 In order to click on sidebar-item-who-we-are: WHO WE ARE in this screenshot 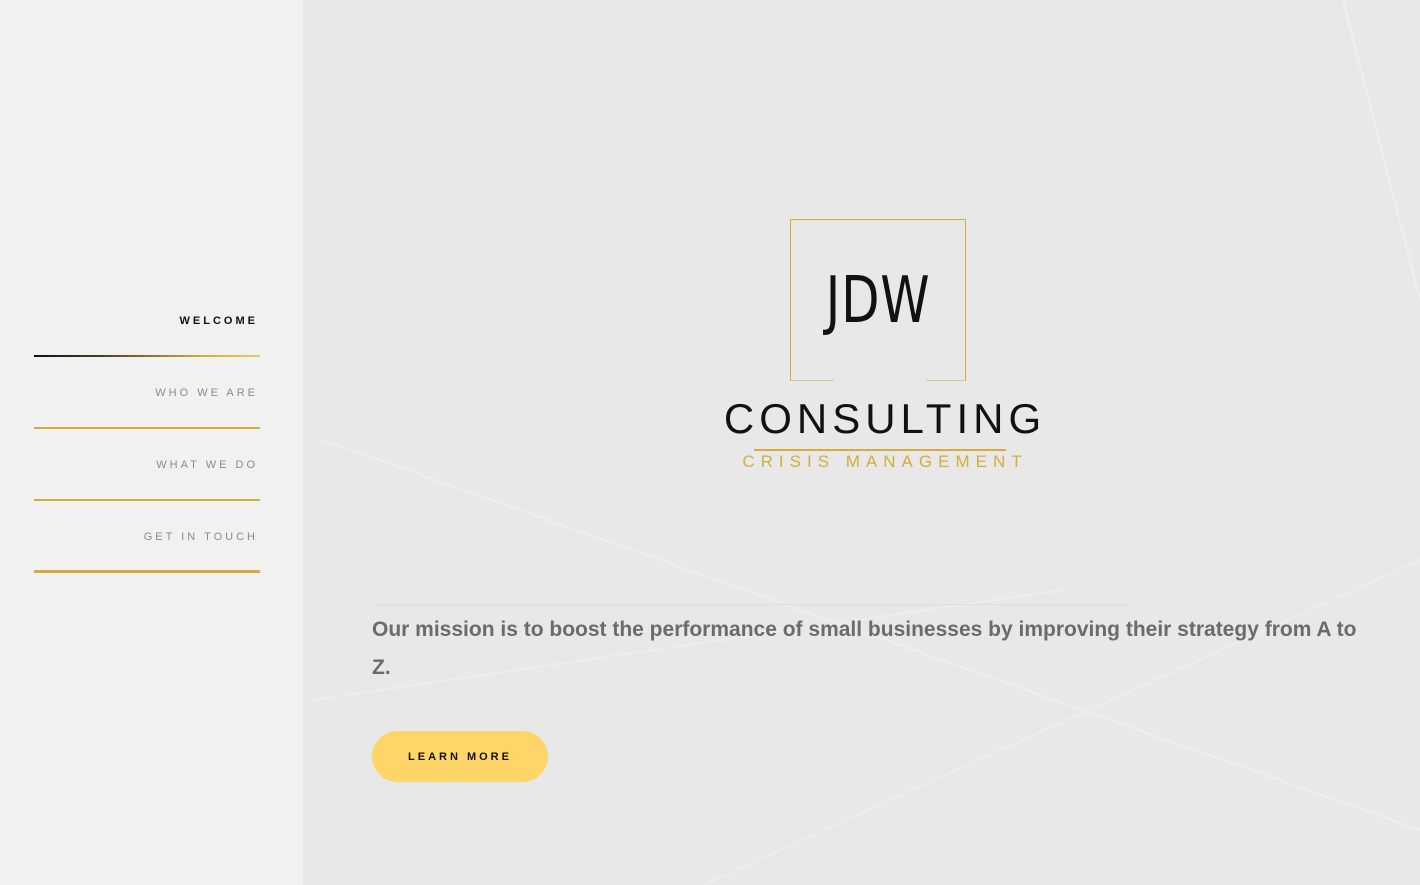, I will do `click(147, 408)`.